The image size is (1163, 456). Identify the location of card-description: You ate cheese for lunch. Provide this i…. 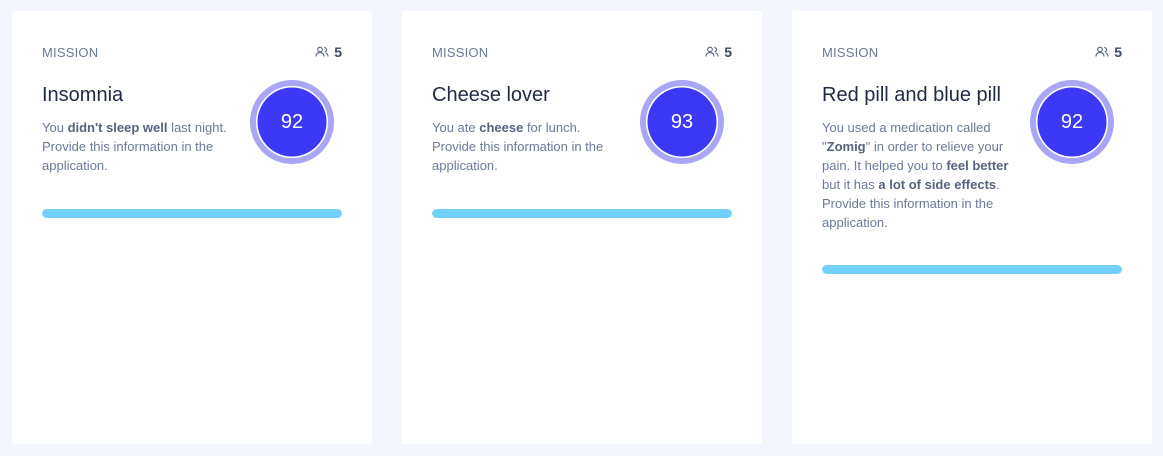
(518, 146).